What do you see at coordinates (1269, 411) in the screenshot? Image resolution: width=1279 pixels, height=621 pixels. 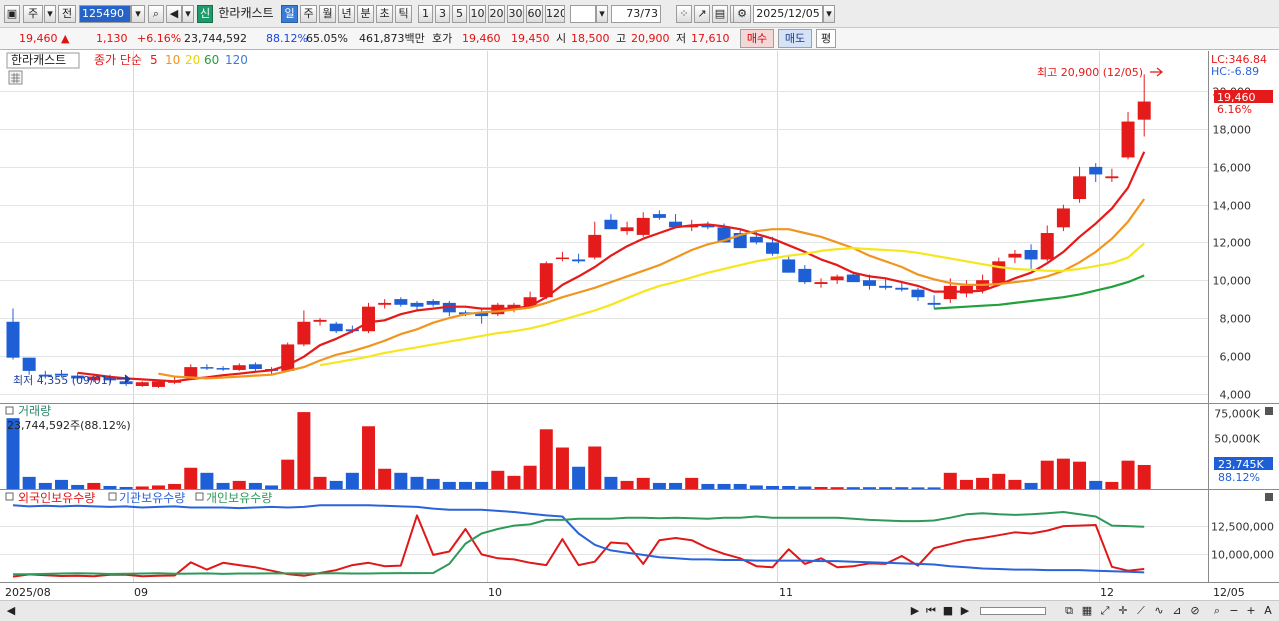 I see `volume-pane-close-icon` at bounding box center [1269, 411].